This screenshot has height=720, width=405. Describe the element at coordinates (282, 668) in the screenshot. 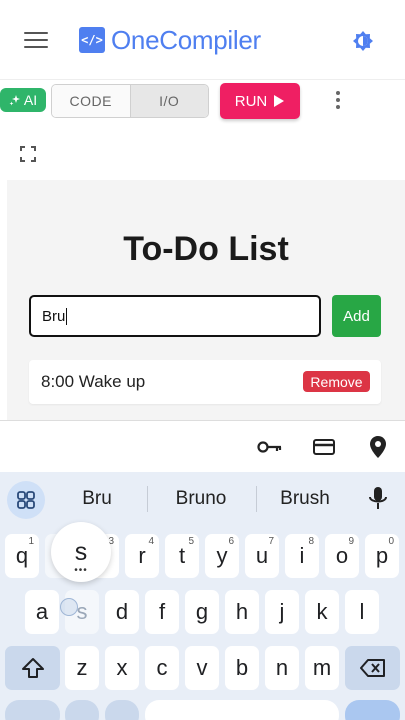

I see `key-n: n` at that location.